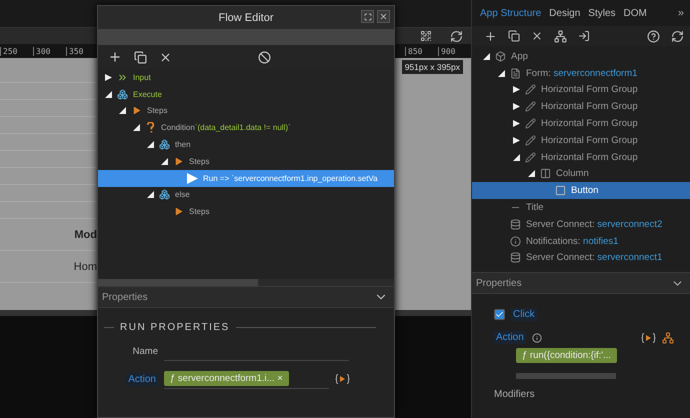 Image resolution: width=690 pixels, height=418 pixels. I want to click on tree-row: Server Connect: serverconnect1, so click(581, 258).